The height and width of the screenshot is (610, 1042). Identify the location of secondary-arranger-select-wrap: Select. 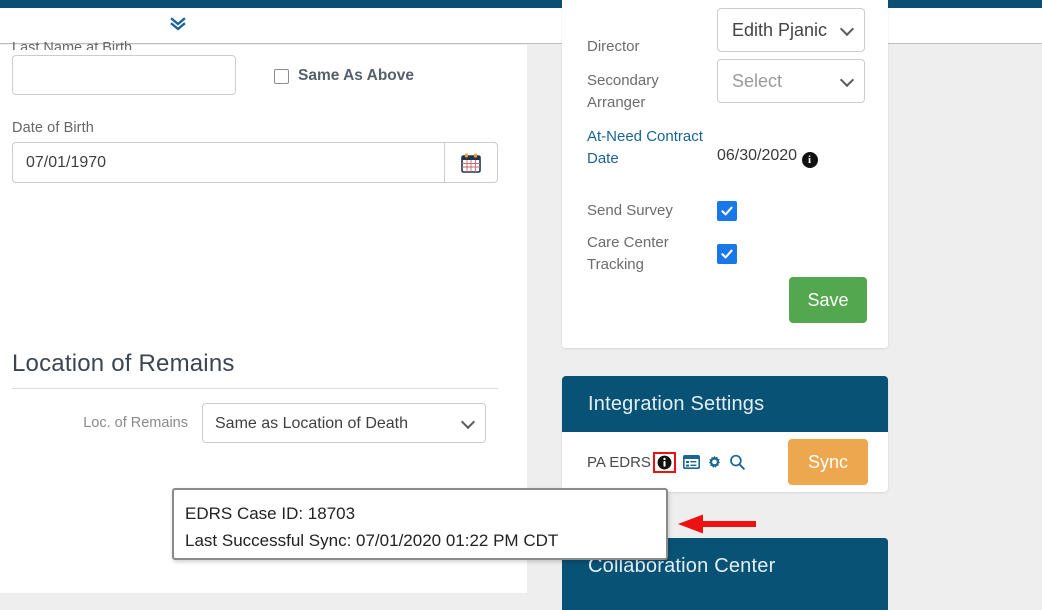
(791, 81).